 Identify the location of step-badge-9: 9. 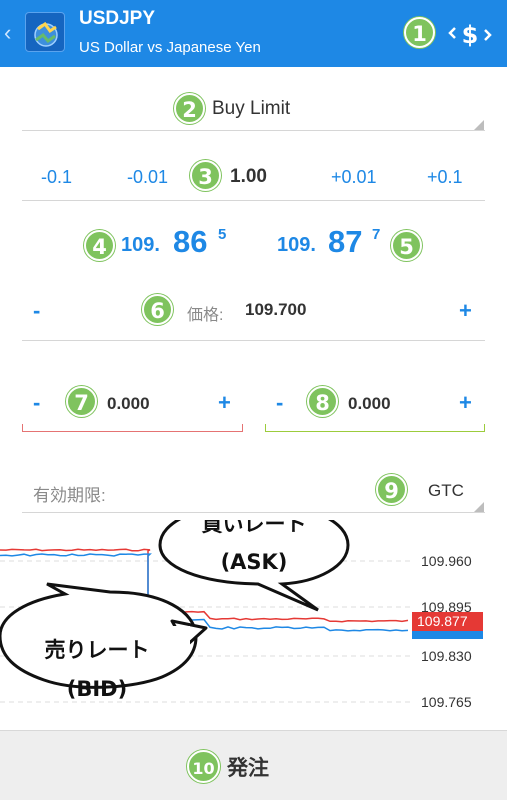
(391, 489).